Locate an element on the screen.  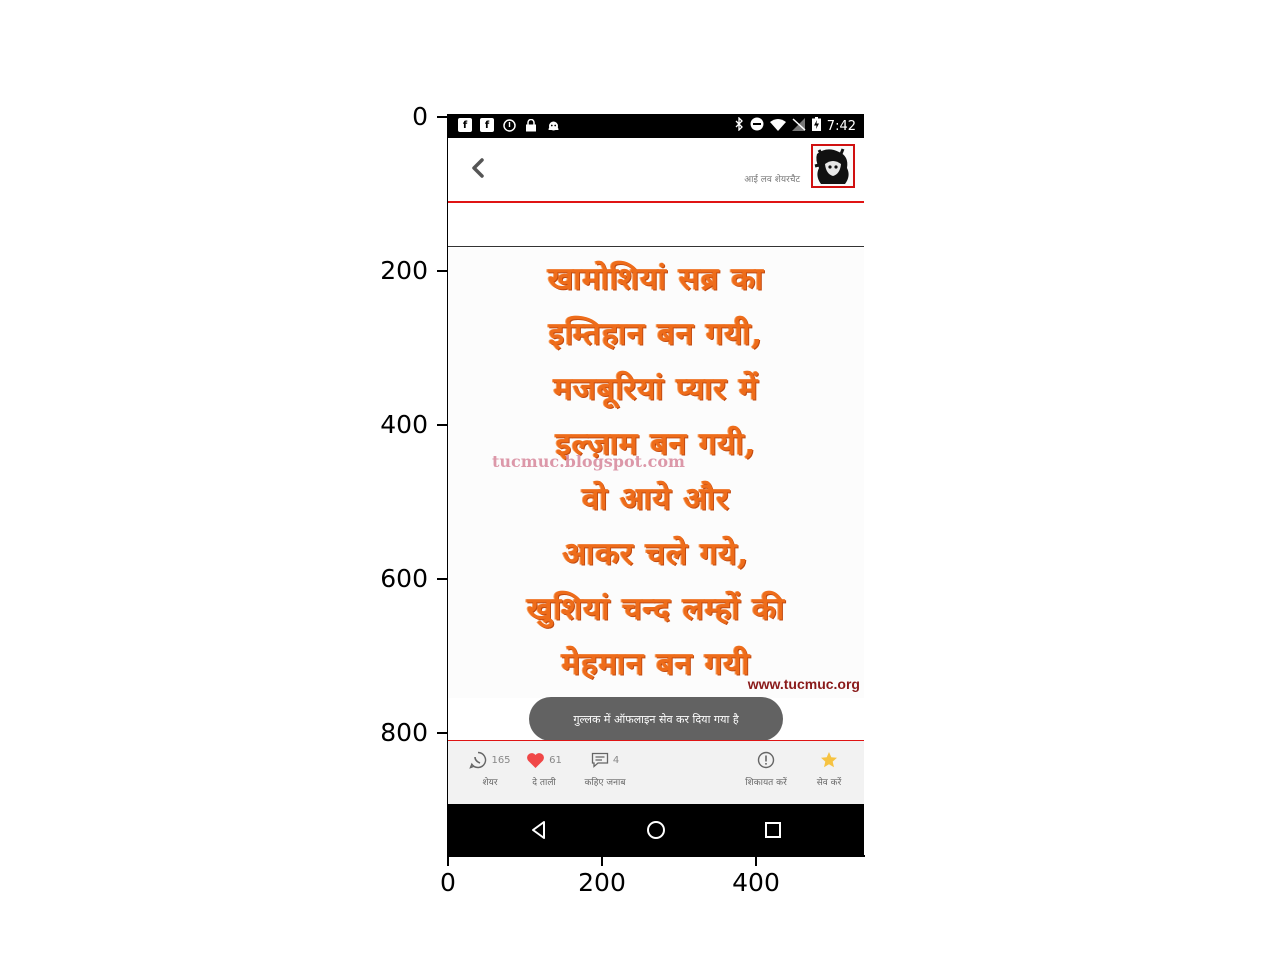
nav-home-button is located at coordinates (656, 830).